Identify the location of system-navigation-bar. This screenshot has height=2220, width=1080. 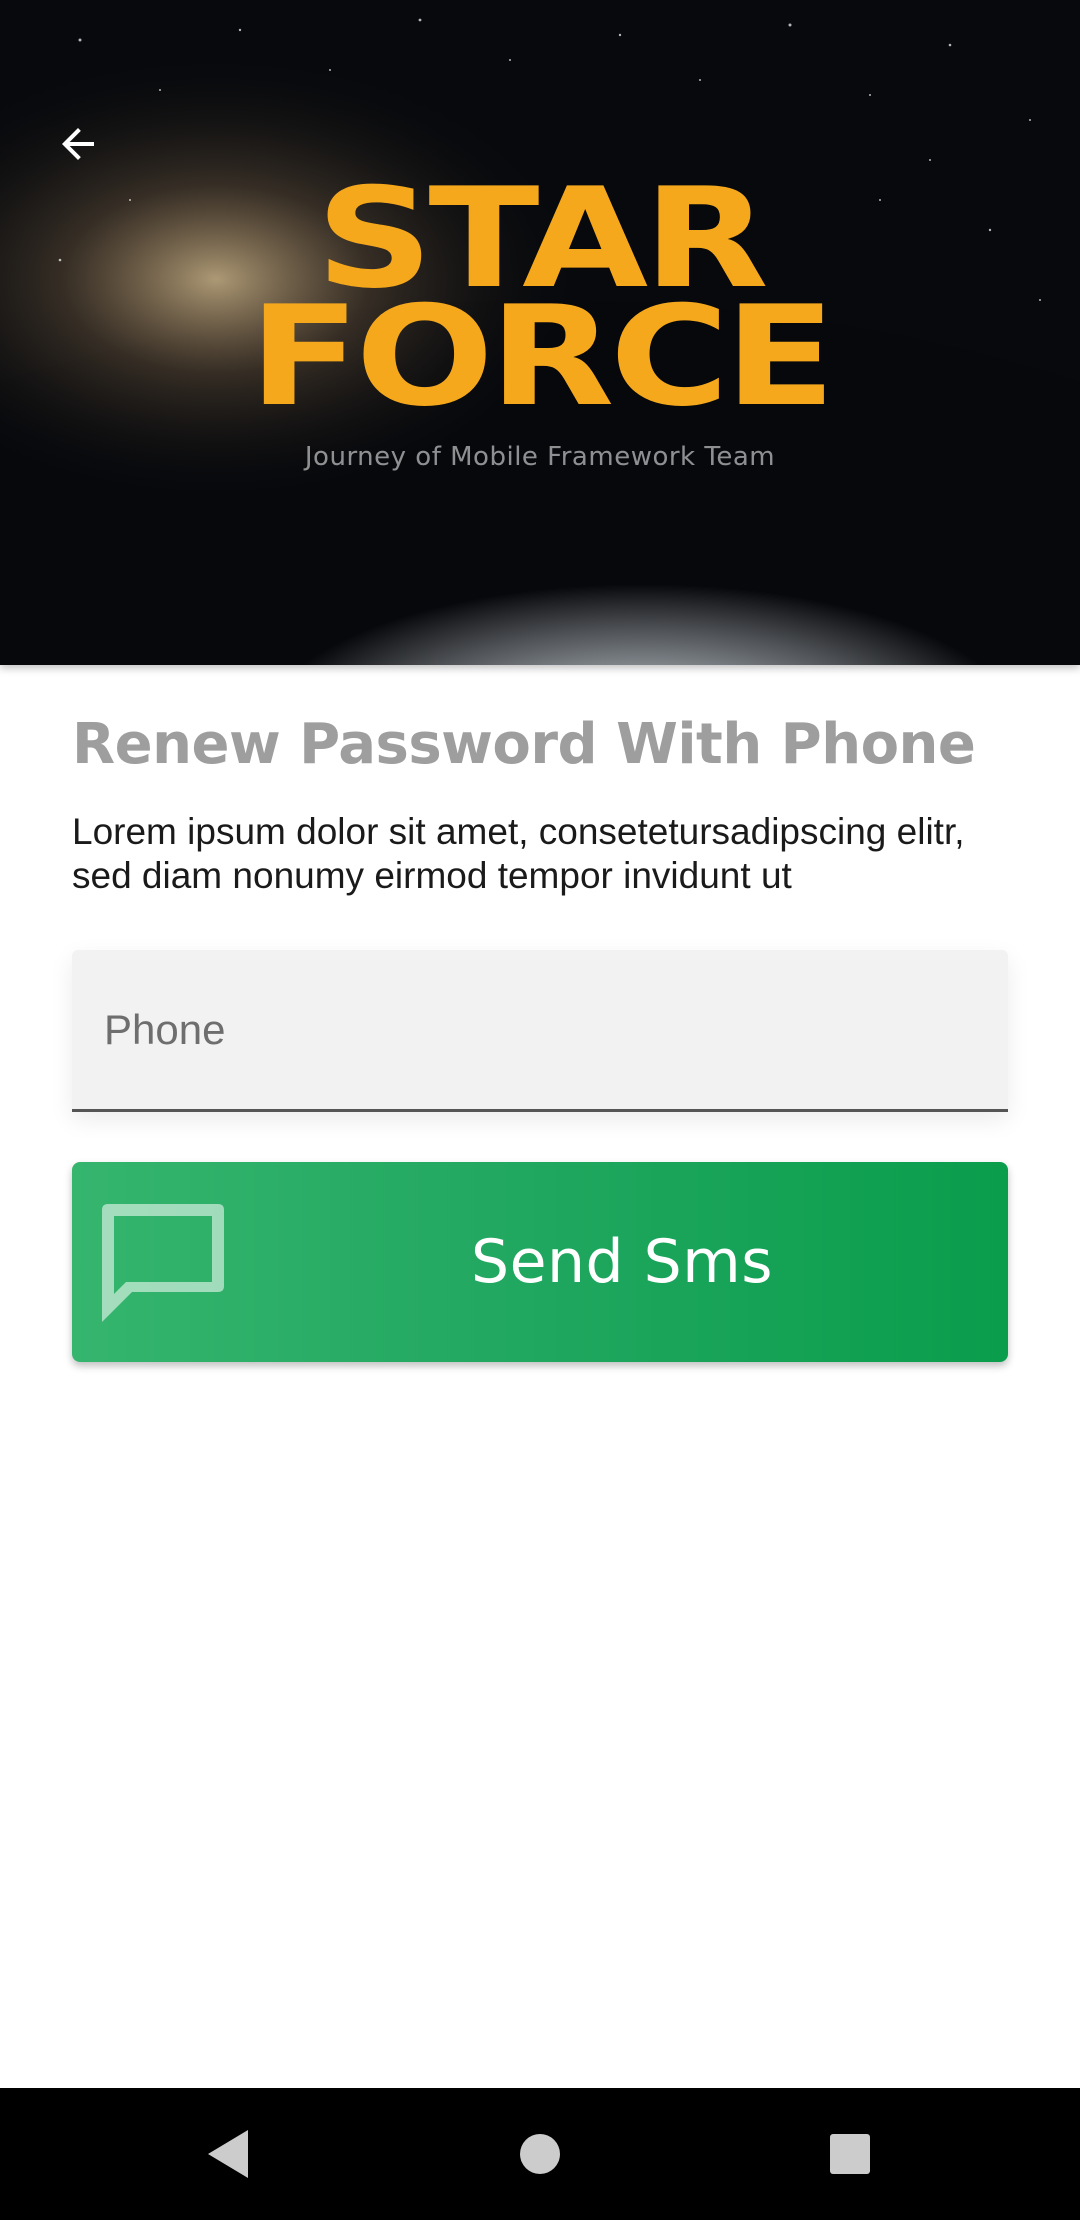
(540, 2154).